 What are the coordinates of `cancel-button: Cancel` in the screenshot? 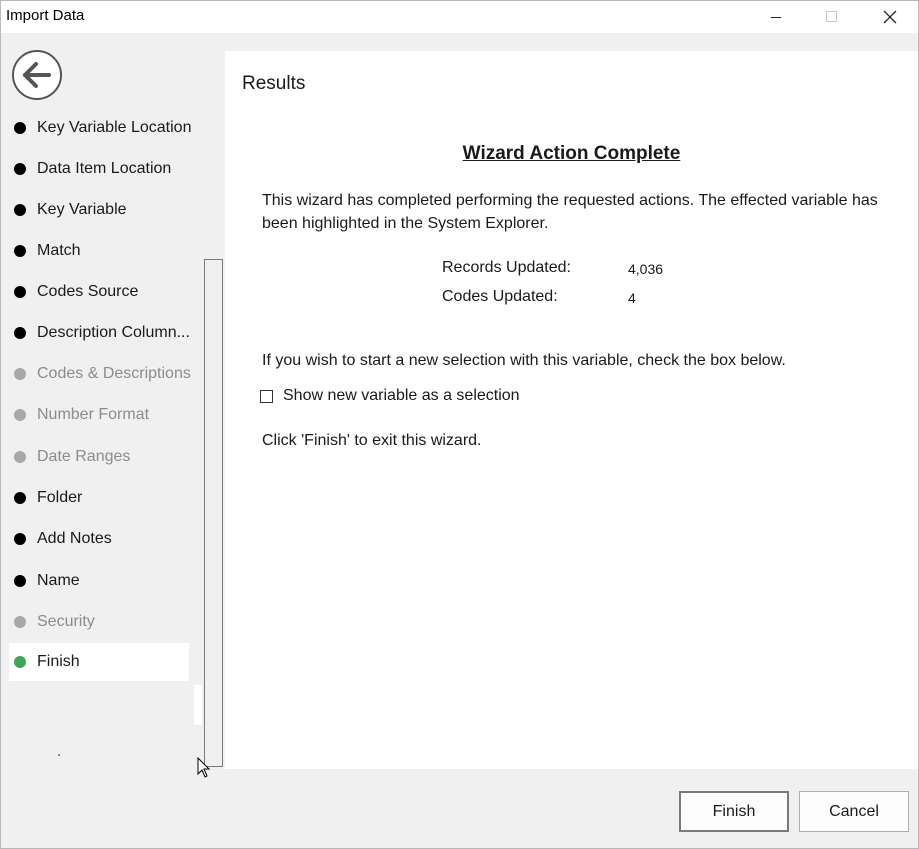 It's located at (854, 811).